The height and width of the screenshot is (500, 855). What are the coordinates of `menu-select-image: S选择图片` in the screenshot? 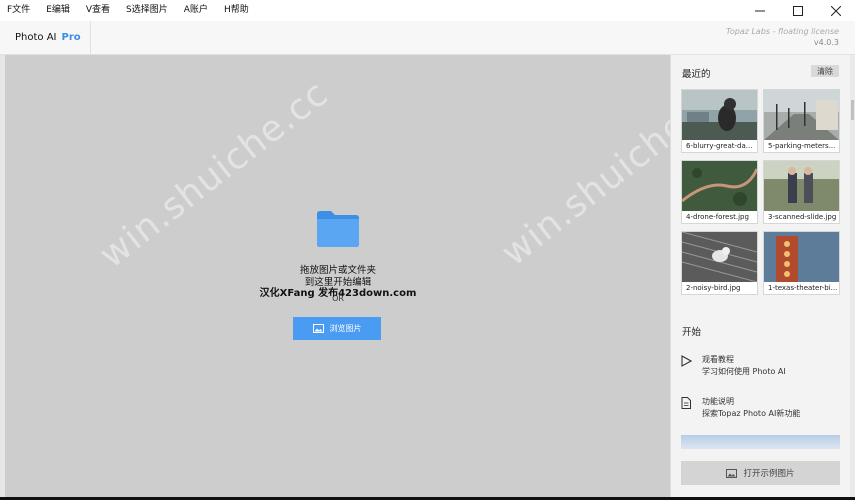 It's located at (147, 10).